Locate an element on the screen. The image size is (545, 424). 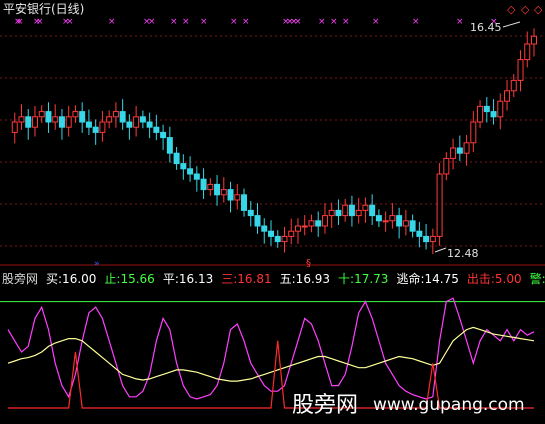
indicator-label: 止:15.66 is located at coordinates (129, 279).